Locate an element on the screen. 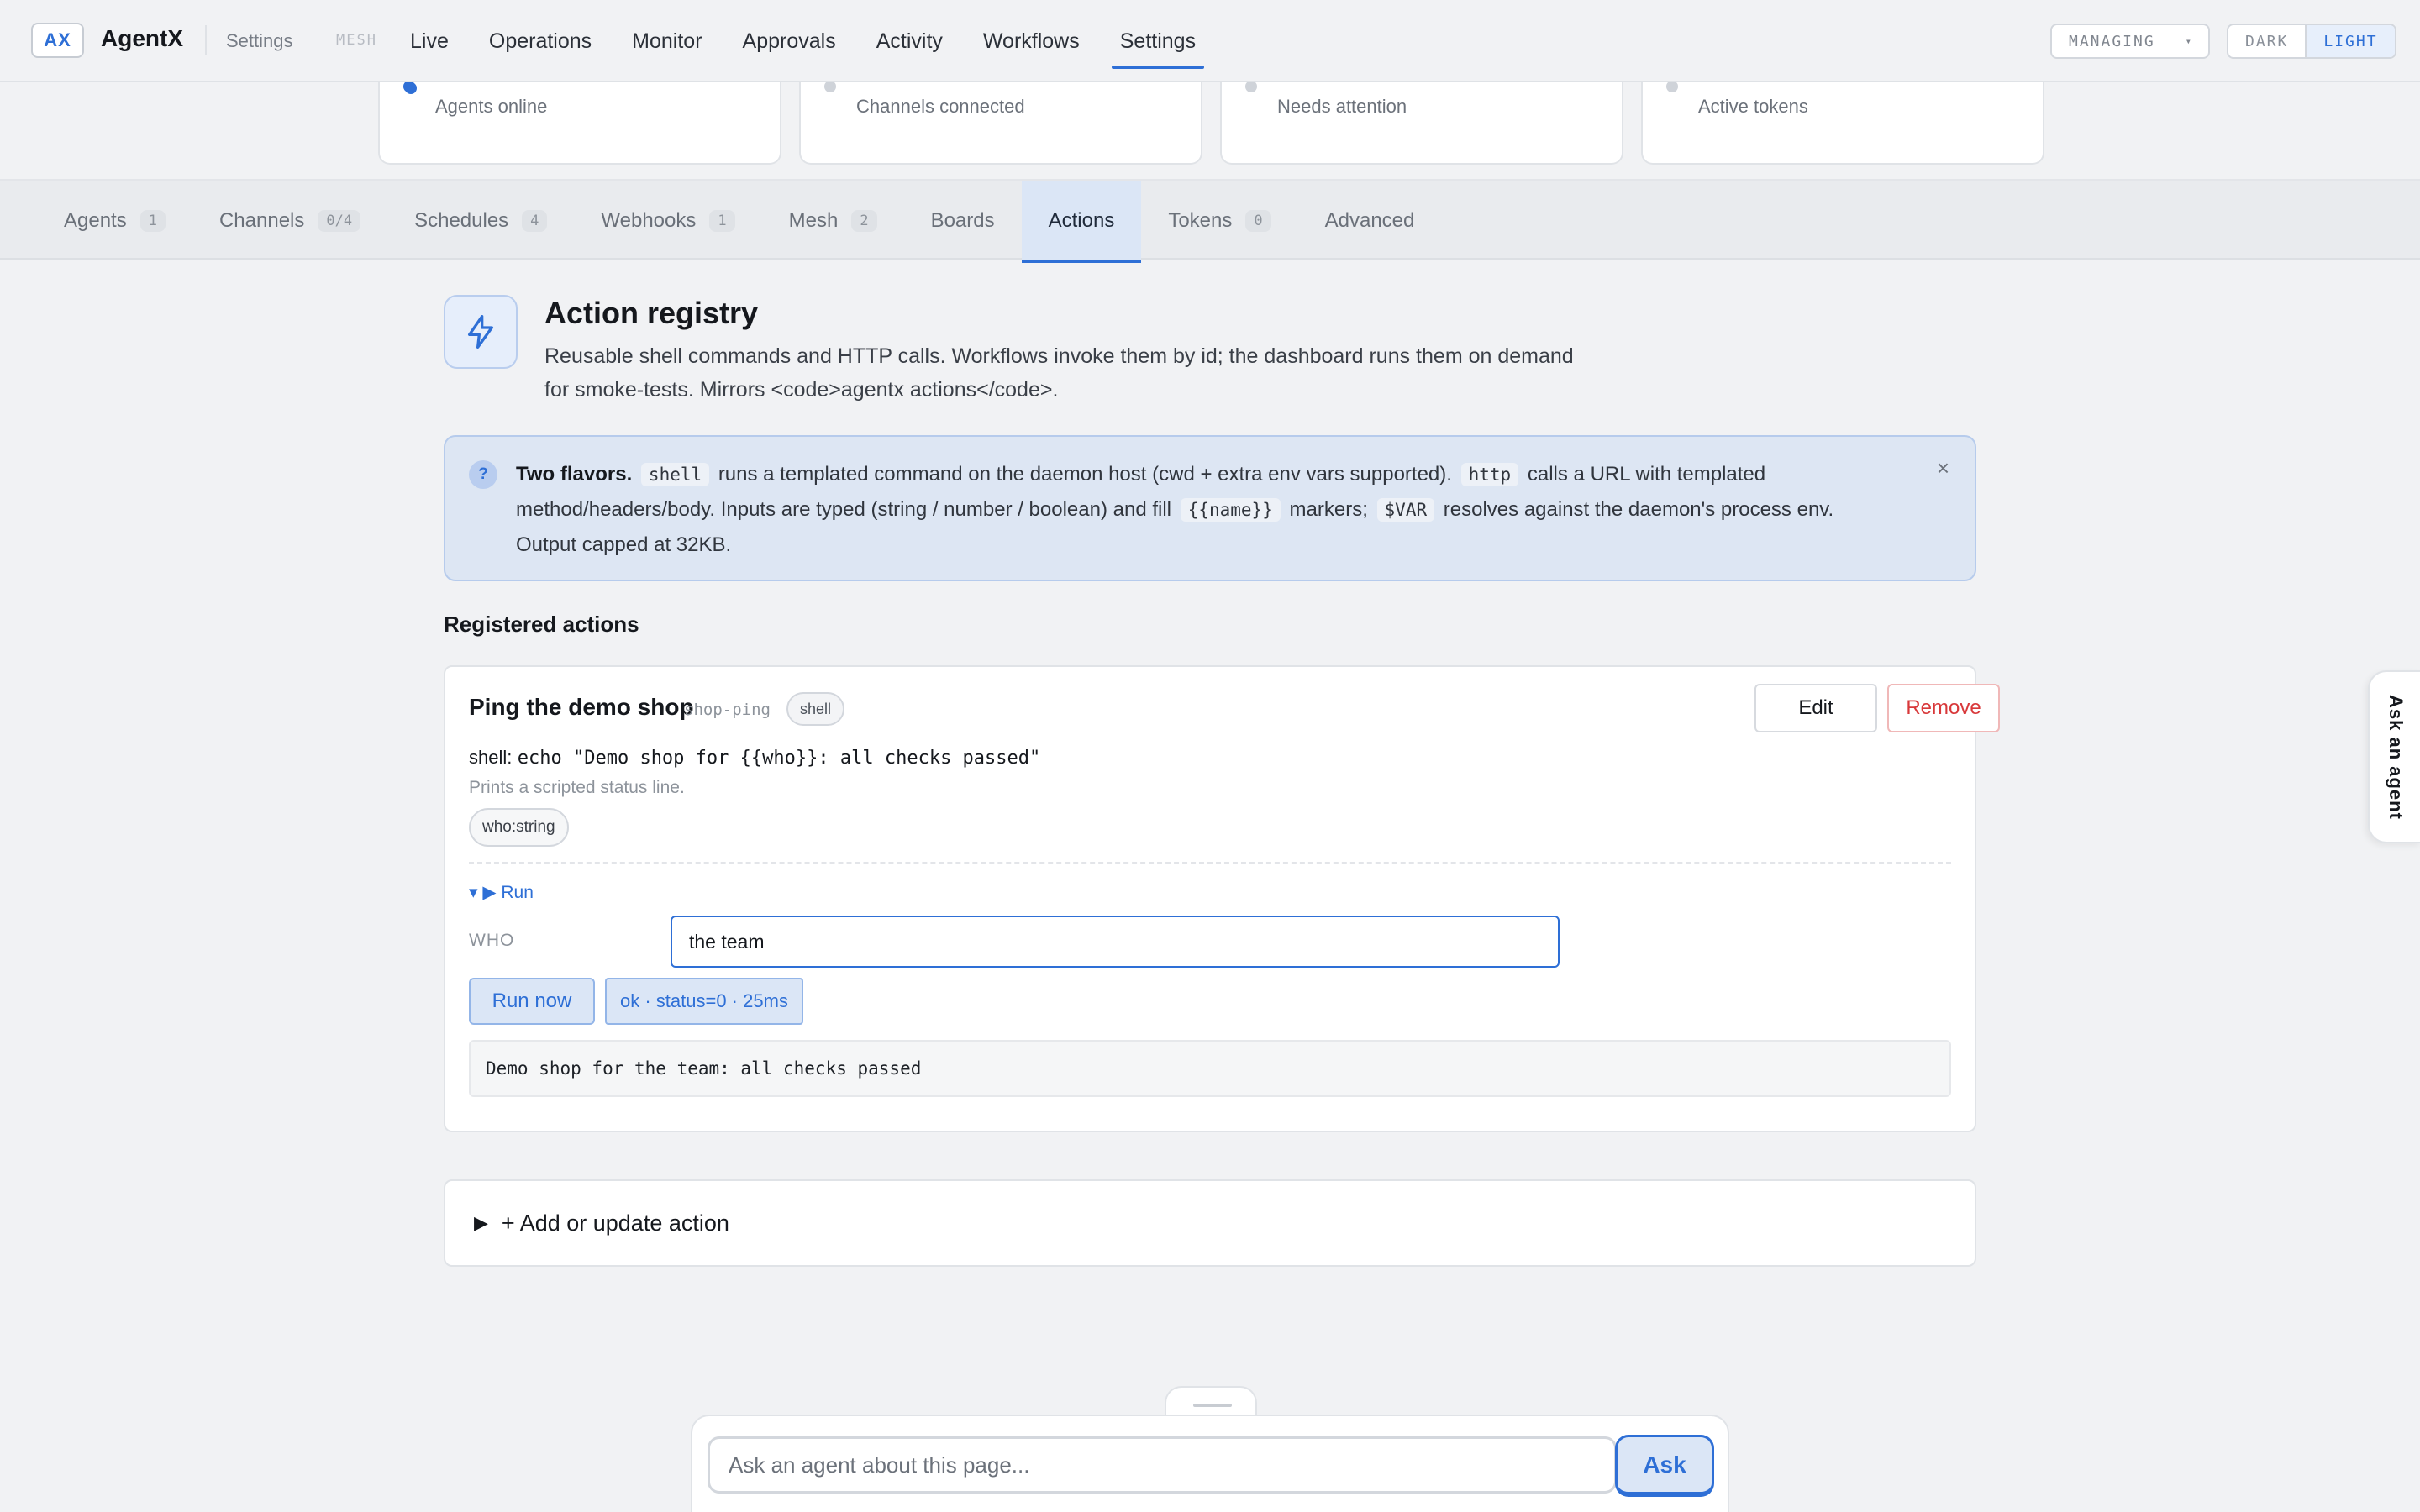 The image size is (2420, 1512). who-label: WHO is located at coordinates (492, 940).